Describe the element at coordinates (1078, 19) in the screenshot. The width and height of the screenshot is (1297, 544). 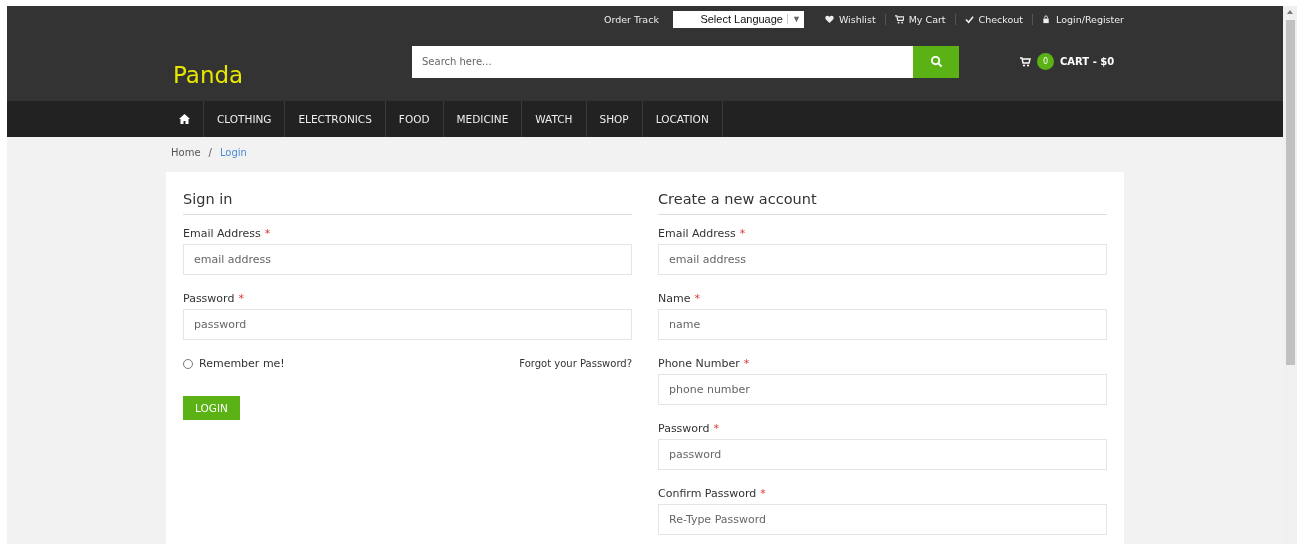
I see `top-link: Login/Register` at that location.